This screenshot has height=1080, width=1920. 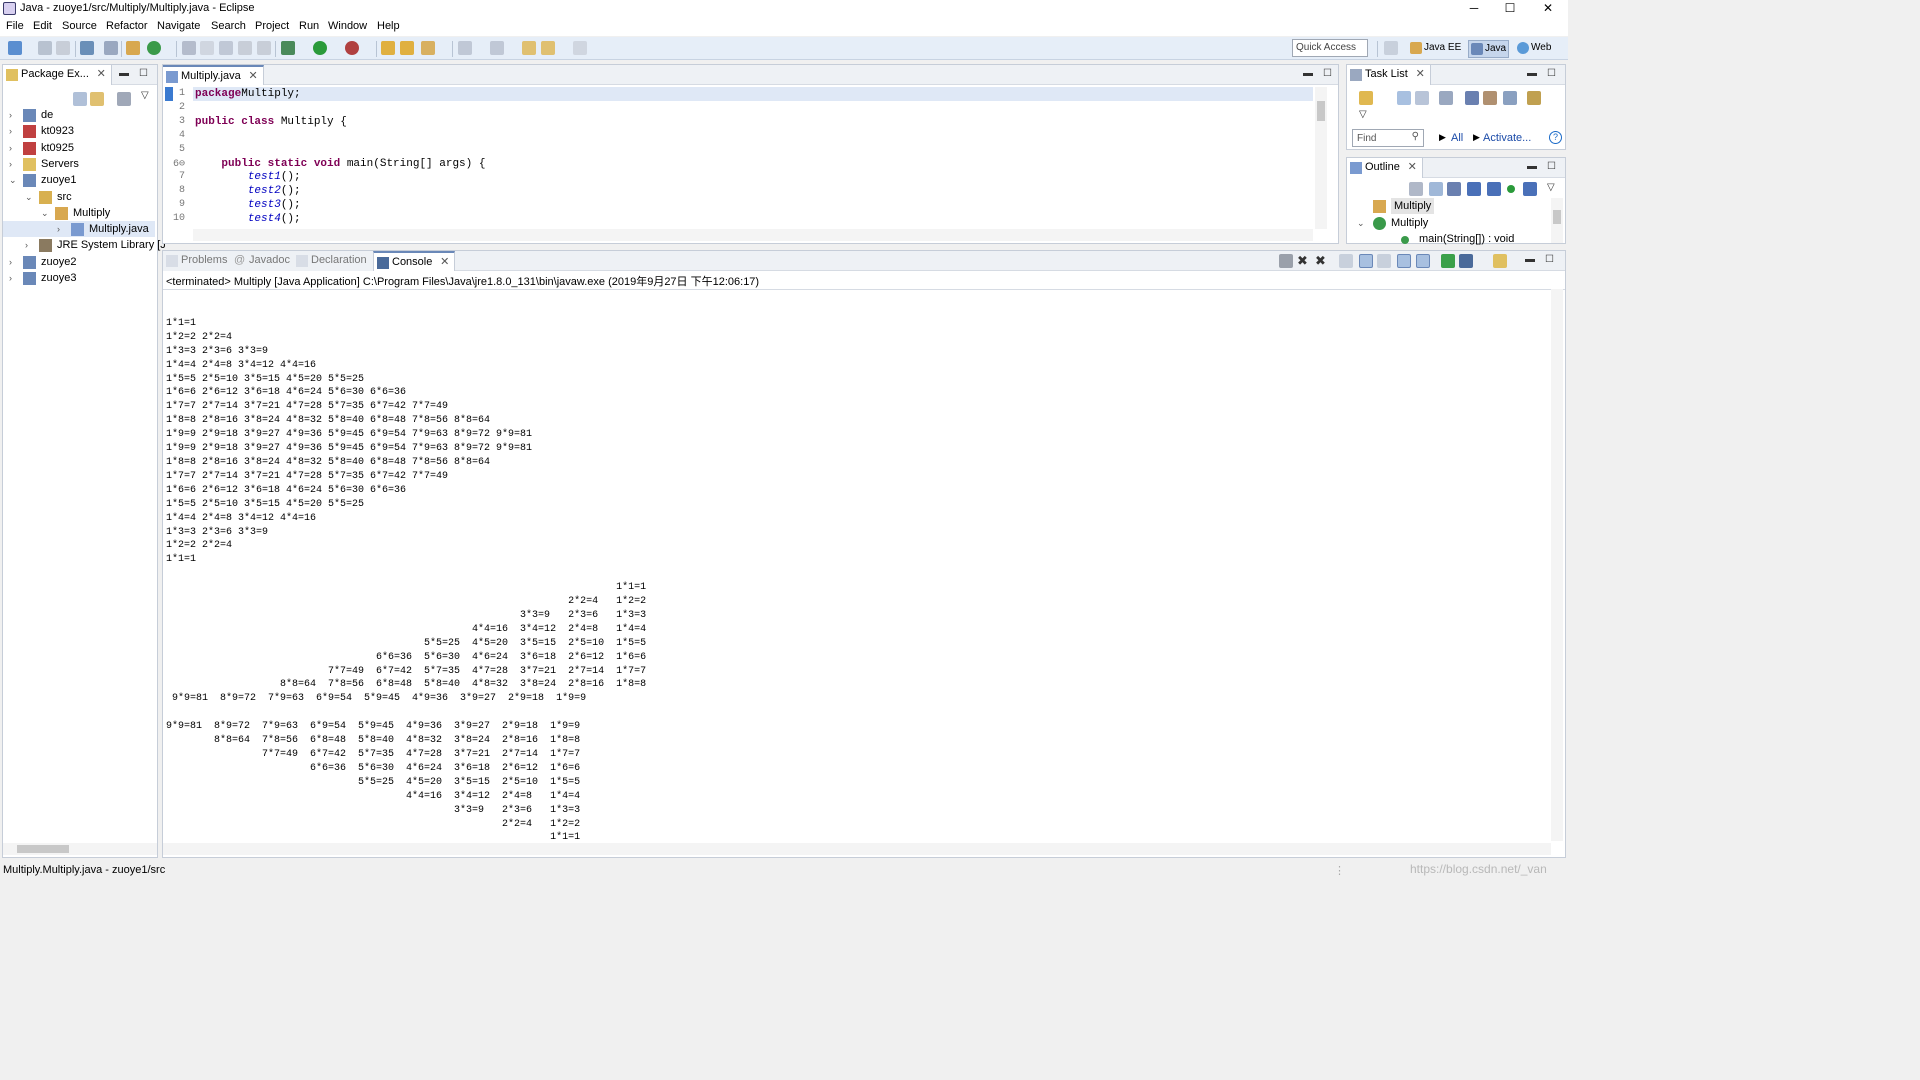 What do you see at coordinates (1422, 98) in the screenshot?
I see `scheduled-icon` at bounding box center [1422, 98].